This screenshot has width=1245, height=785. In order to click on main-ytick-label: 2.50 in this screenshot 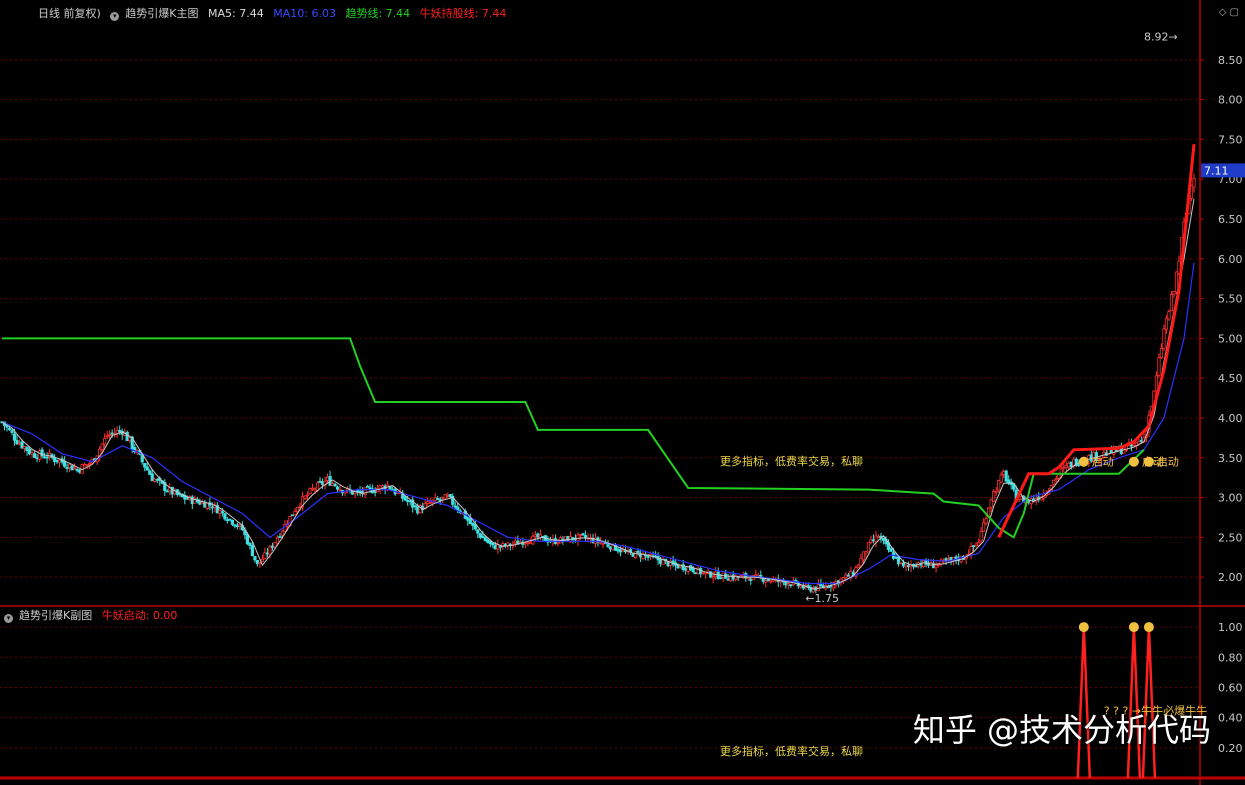, I will do `click(1230, 537)`.